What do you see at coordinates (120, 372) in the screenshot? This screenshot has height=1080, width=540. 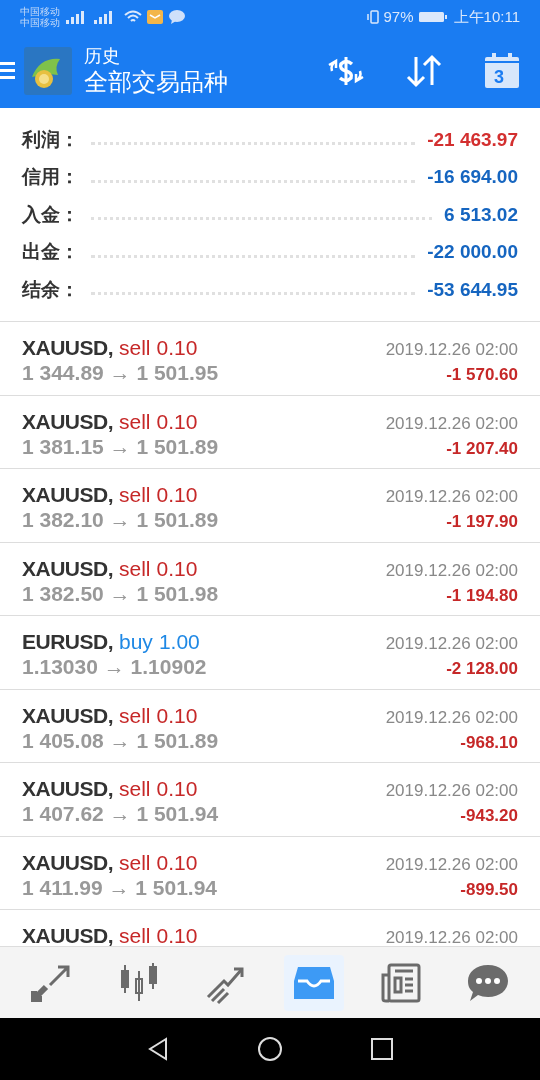 I see `trade-prices: 1 344.89 → 1 501.95` at bounding box center [120, 372].